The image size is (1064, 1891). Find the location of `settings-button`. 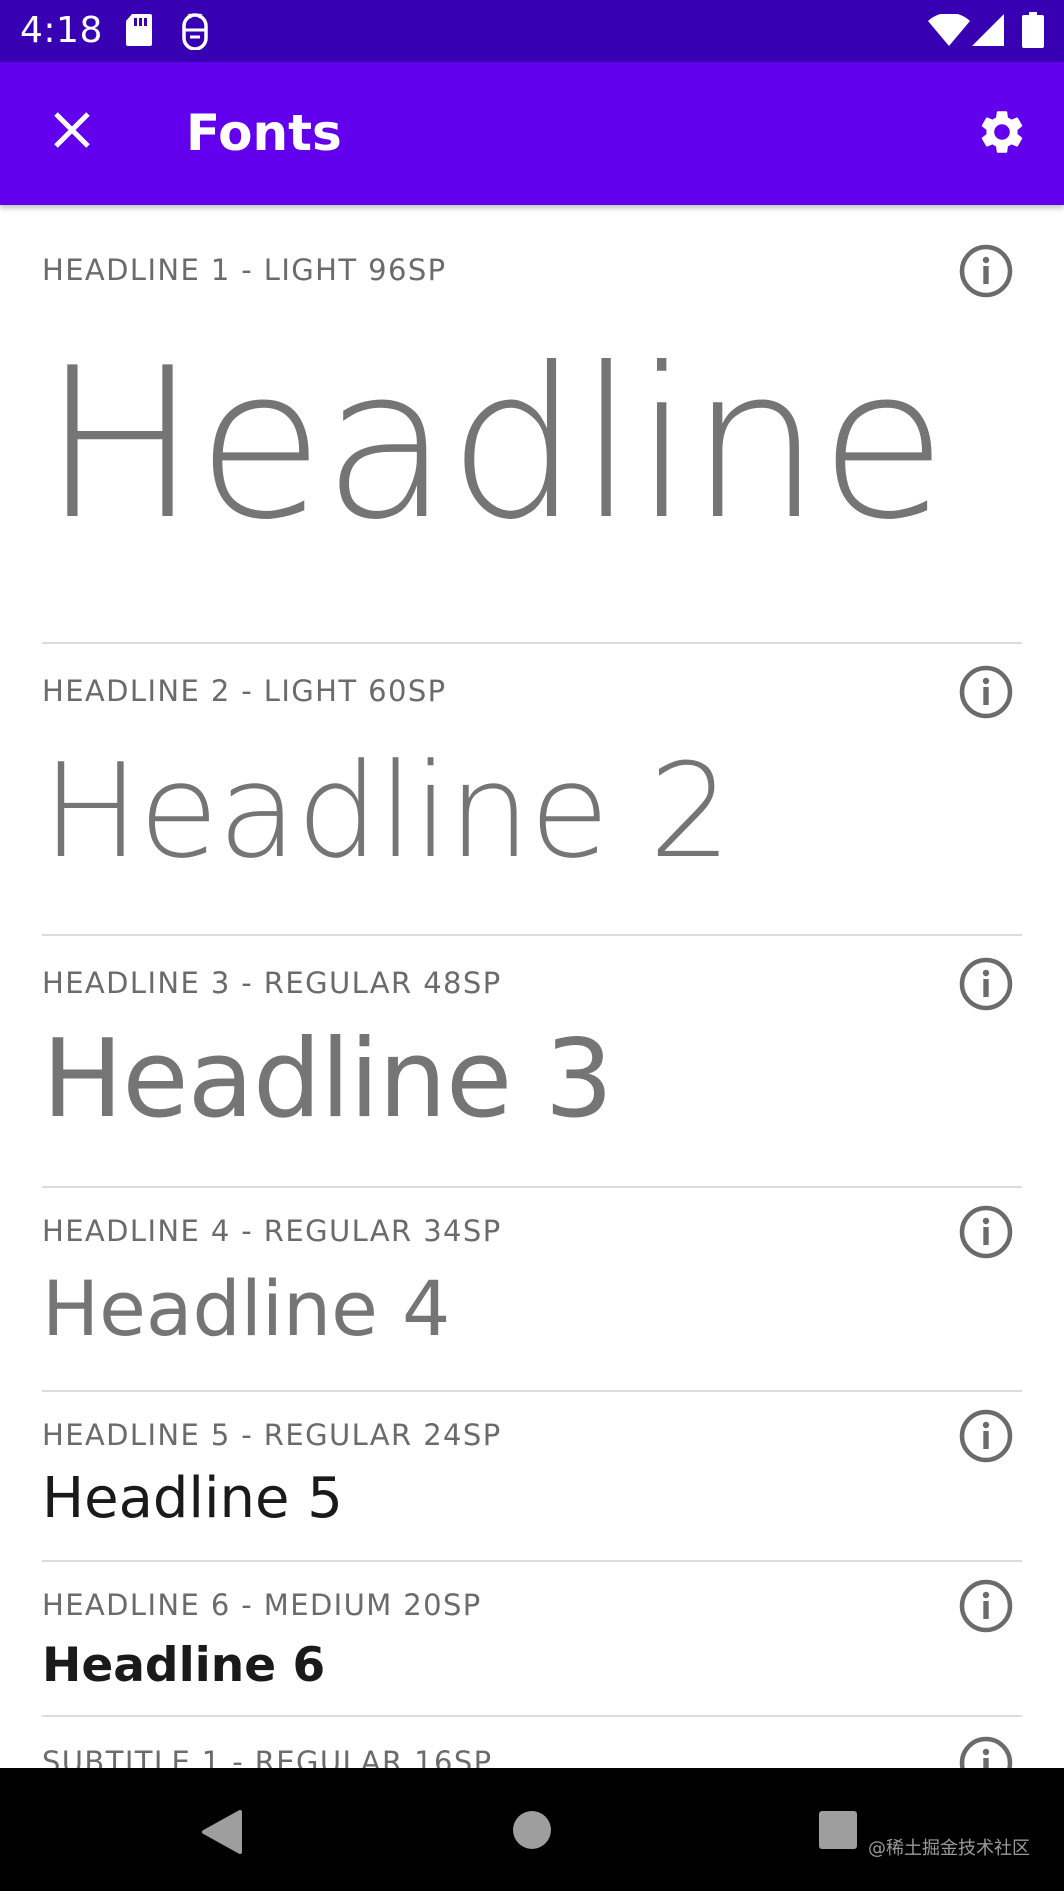

settings-button is located at coordinates (1002, 134).